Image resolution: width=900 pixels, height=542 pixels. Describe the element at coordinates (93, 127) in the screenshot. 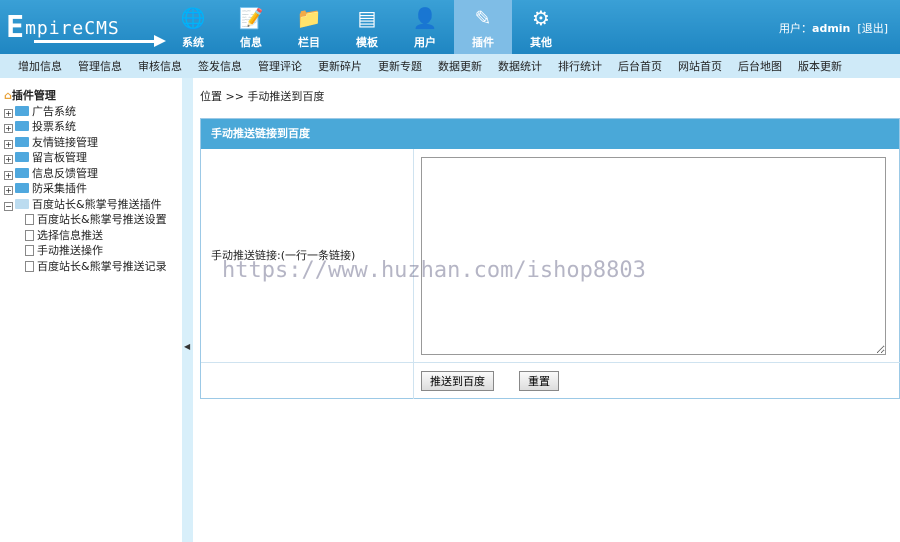

I see `tree-folder: + 投票系统` at that location.